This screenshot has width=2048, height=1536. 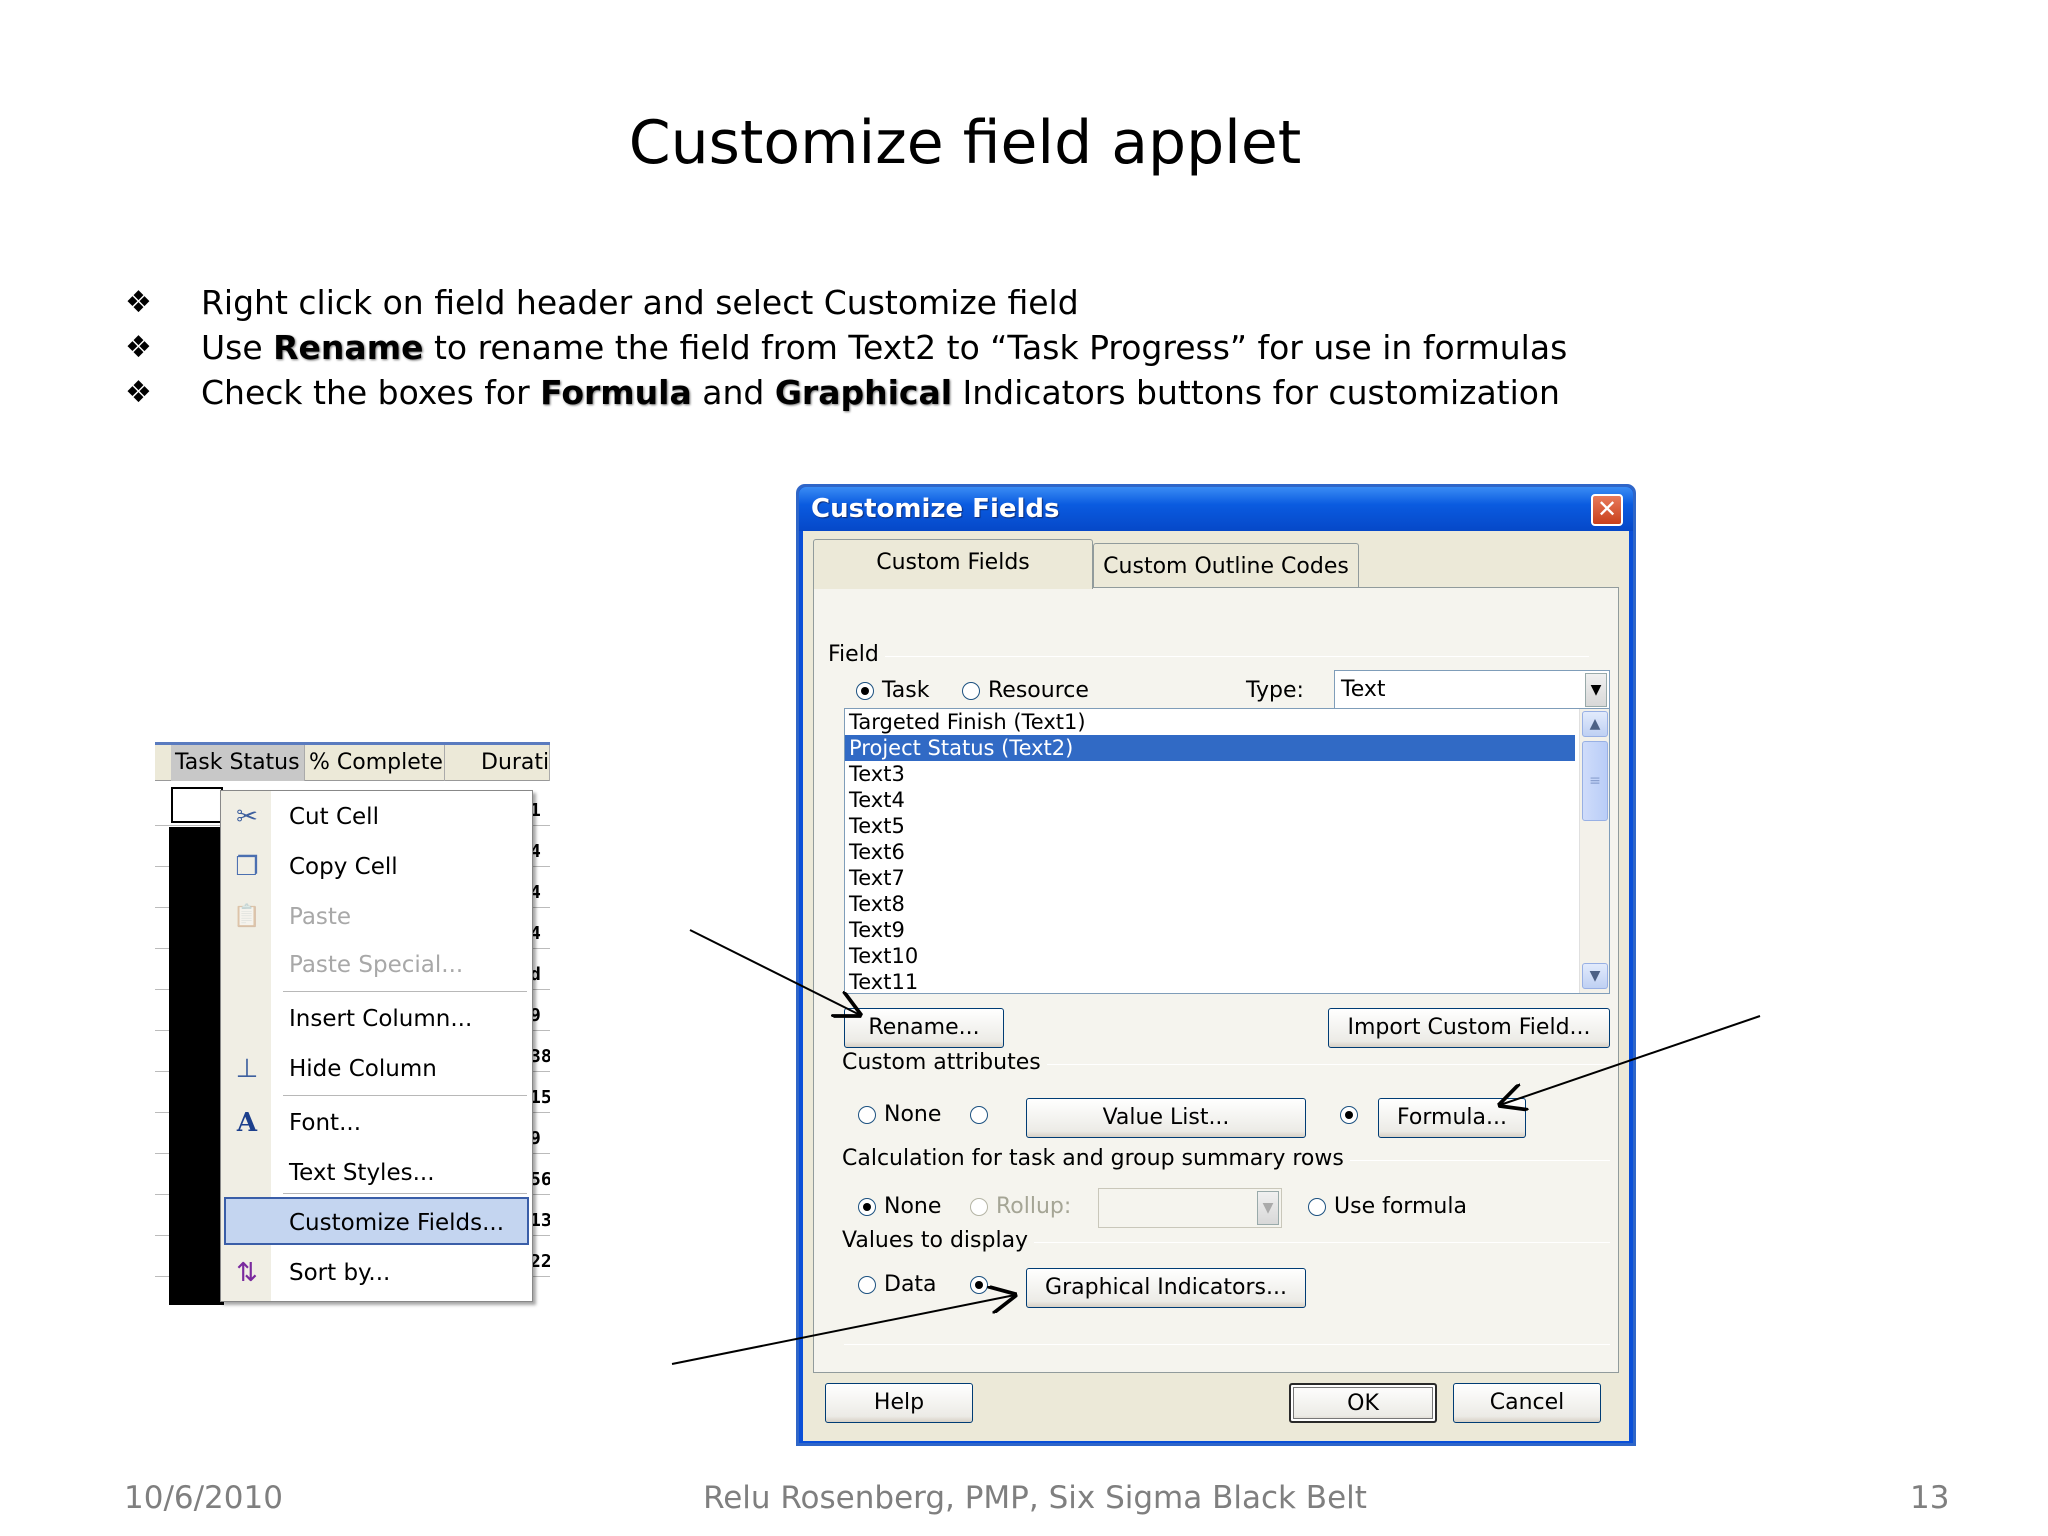 I want to click on calc-none-label: None, so click(x=912, y=1206).